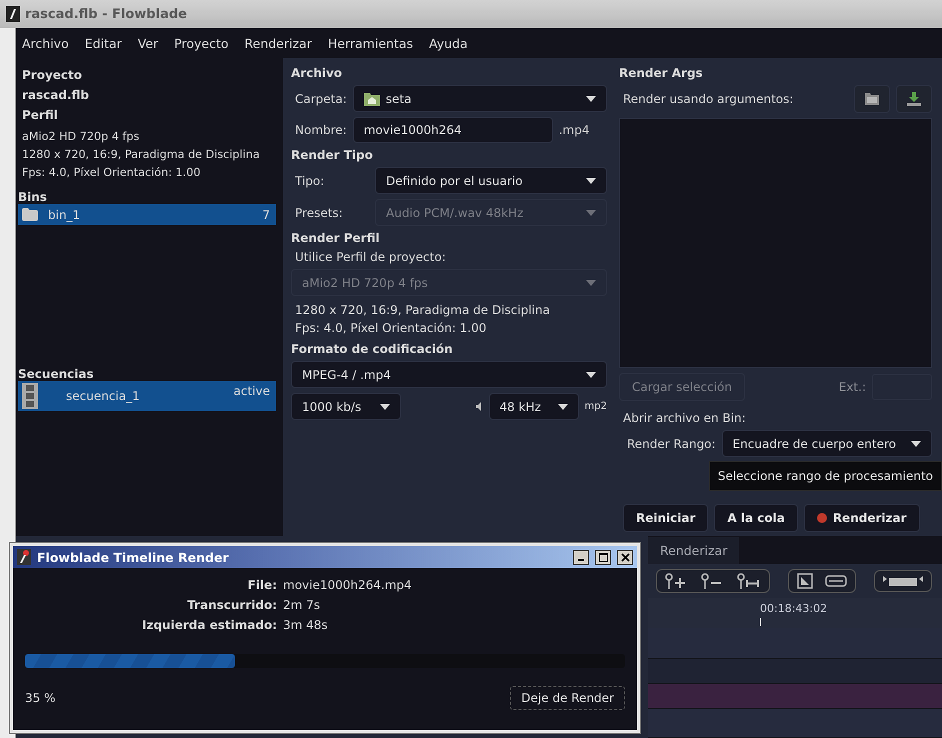  I want to click on trim-button-group, so click(903, 581).